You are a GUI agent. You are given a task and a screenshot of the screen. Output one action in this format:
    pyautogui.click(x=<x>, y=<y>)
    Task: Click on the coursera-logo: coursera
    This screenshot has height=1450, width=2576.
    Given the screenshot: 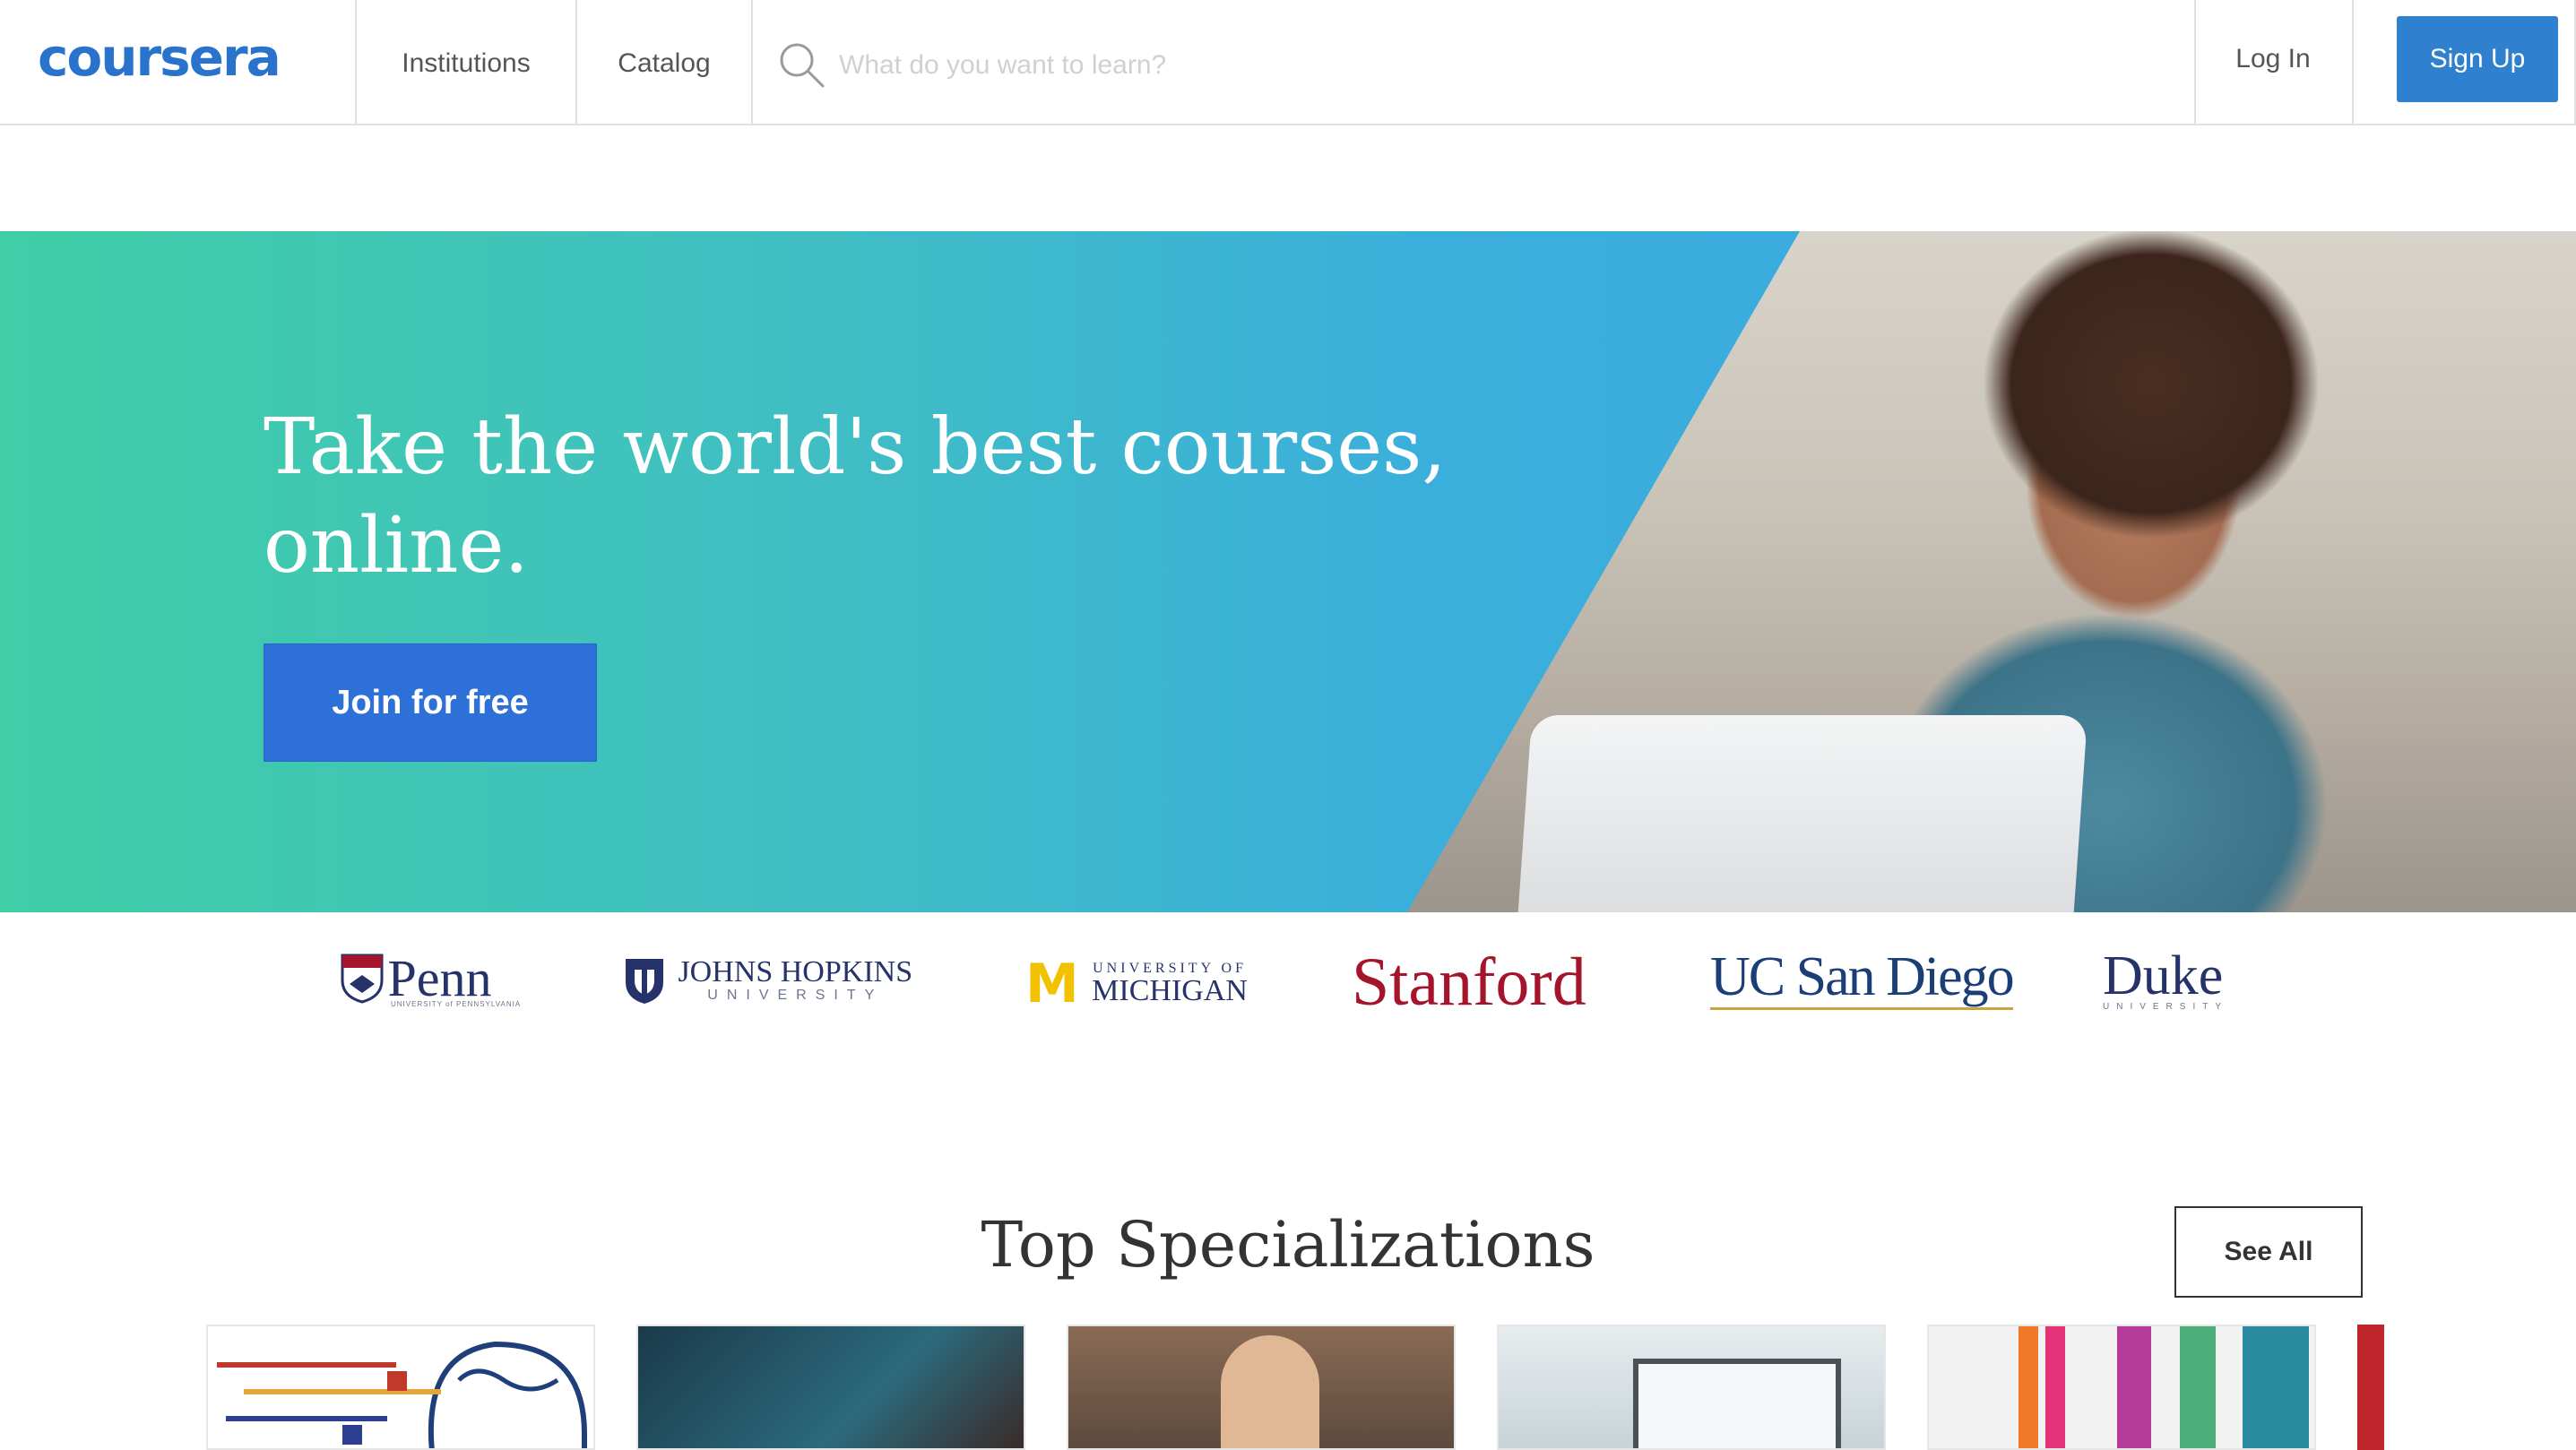 What is the action you would take?
    pyautogui.click(x=159, y=57)
    